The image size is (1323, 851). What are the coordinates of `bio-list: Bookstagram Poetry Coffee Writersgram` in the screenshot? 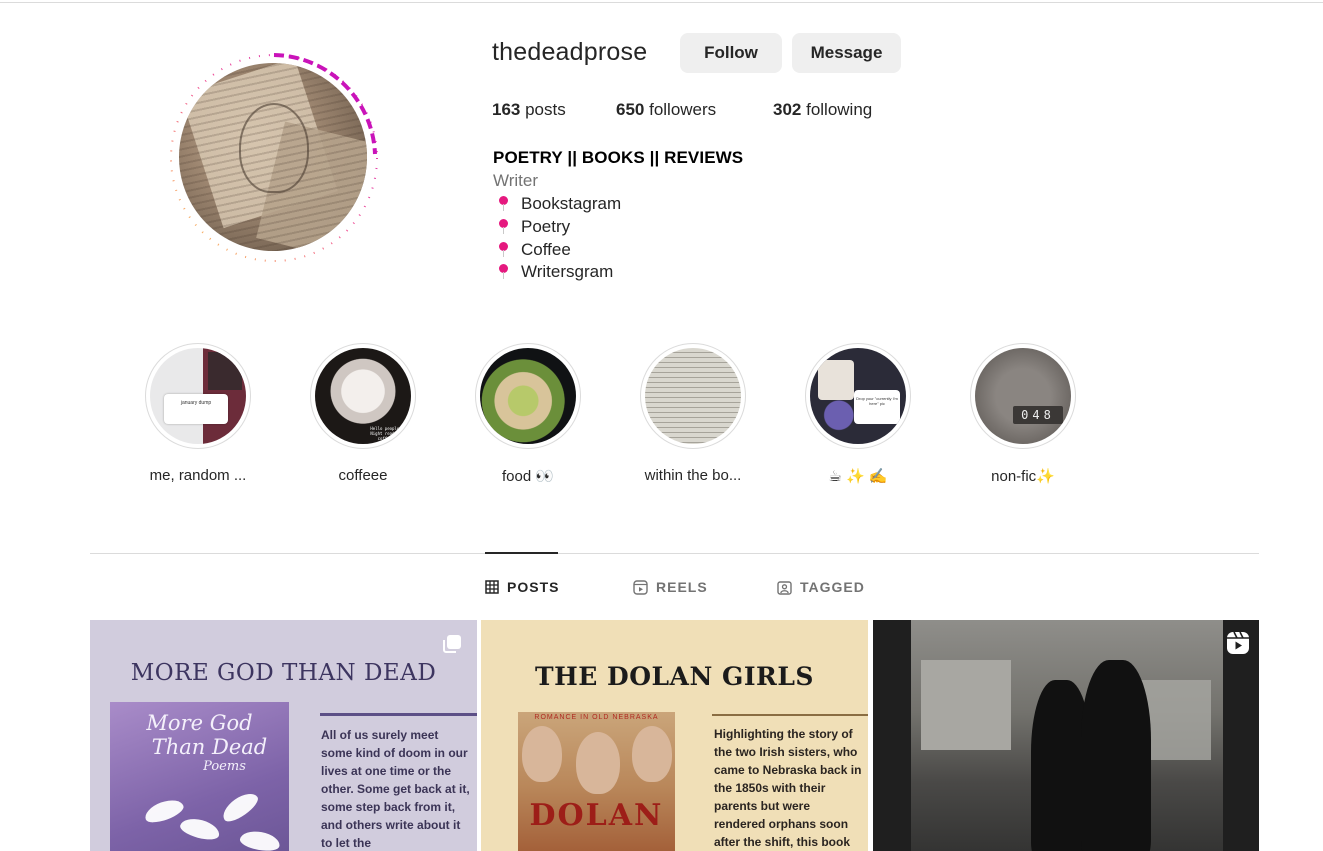 It's located at (559, 238).